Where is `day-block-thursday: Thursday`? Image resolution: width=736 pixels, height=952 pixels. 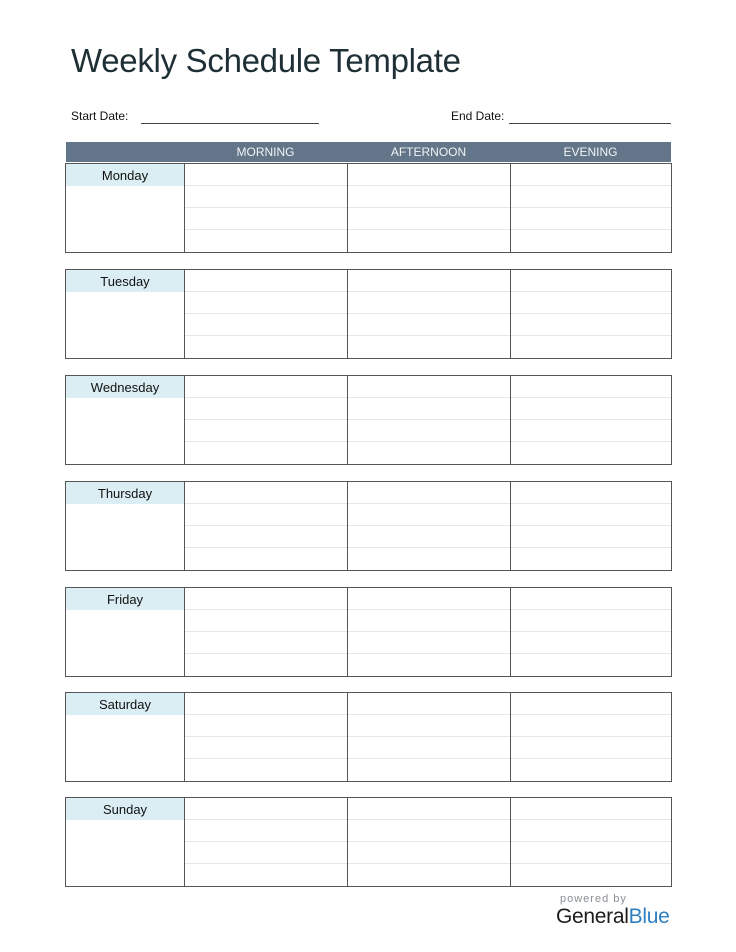 day-block-thursday: Thursday is located at coordinates (368, 526).